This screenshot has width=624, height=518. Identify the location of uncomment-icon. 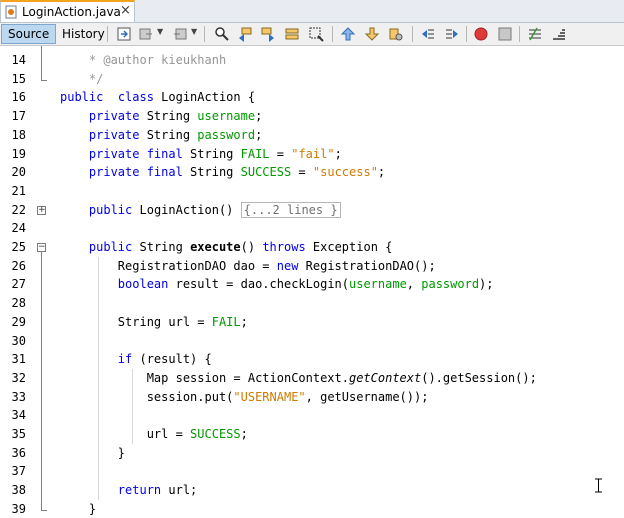
(559, 34).